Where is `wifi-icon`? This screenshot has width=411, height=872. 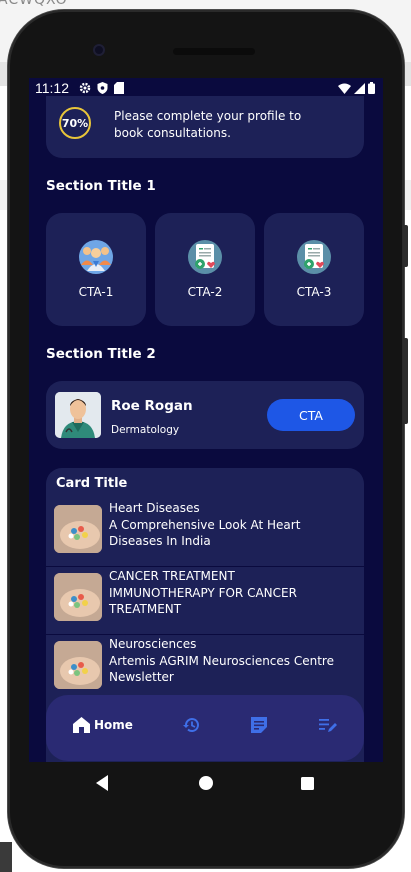
wifi-icon is located at coordinates (344, 88).